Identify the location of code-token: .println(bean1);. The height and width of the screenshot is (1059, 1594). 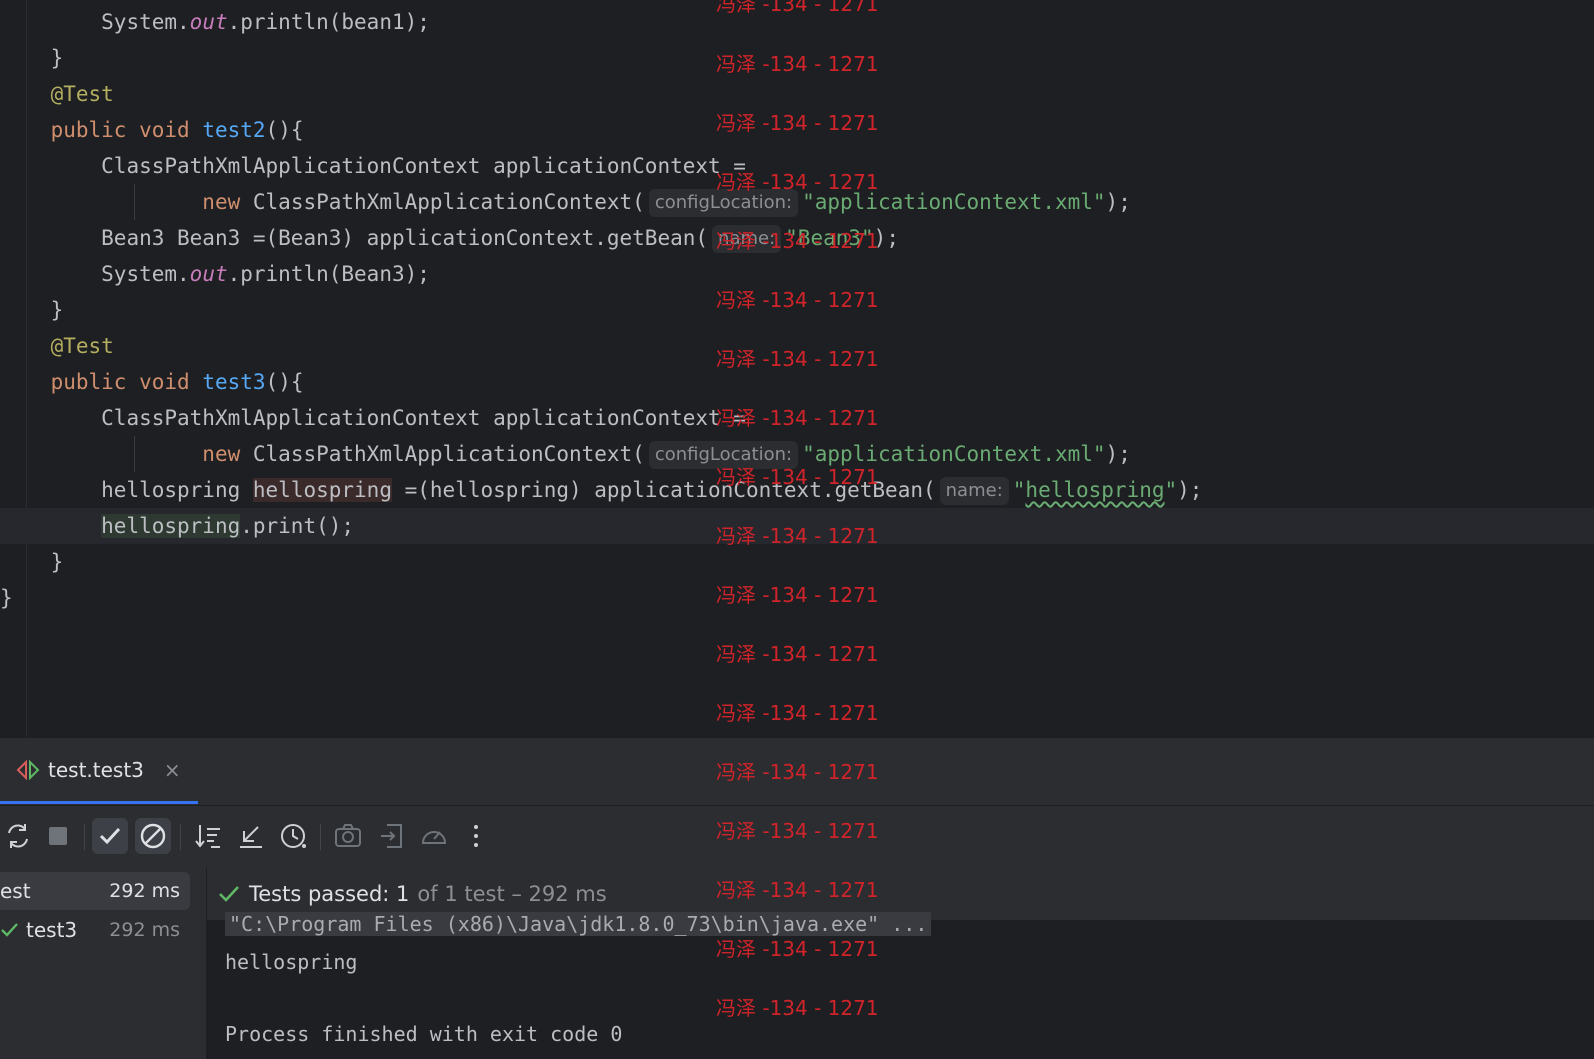
(328, 22).